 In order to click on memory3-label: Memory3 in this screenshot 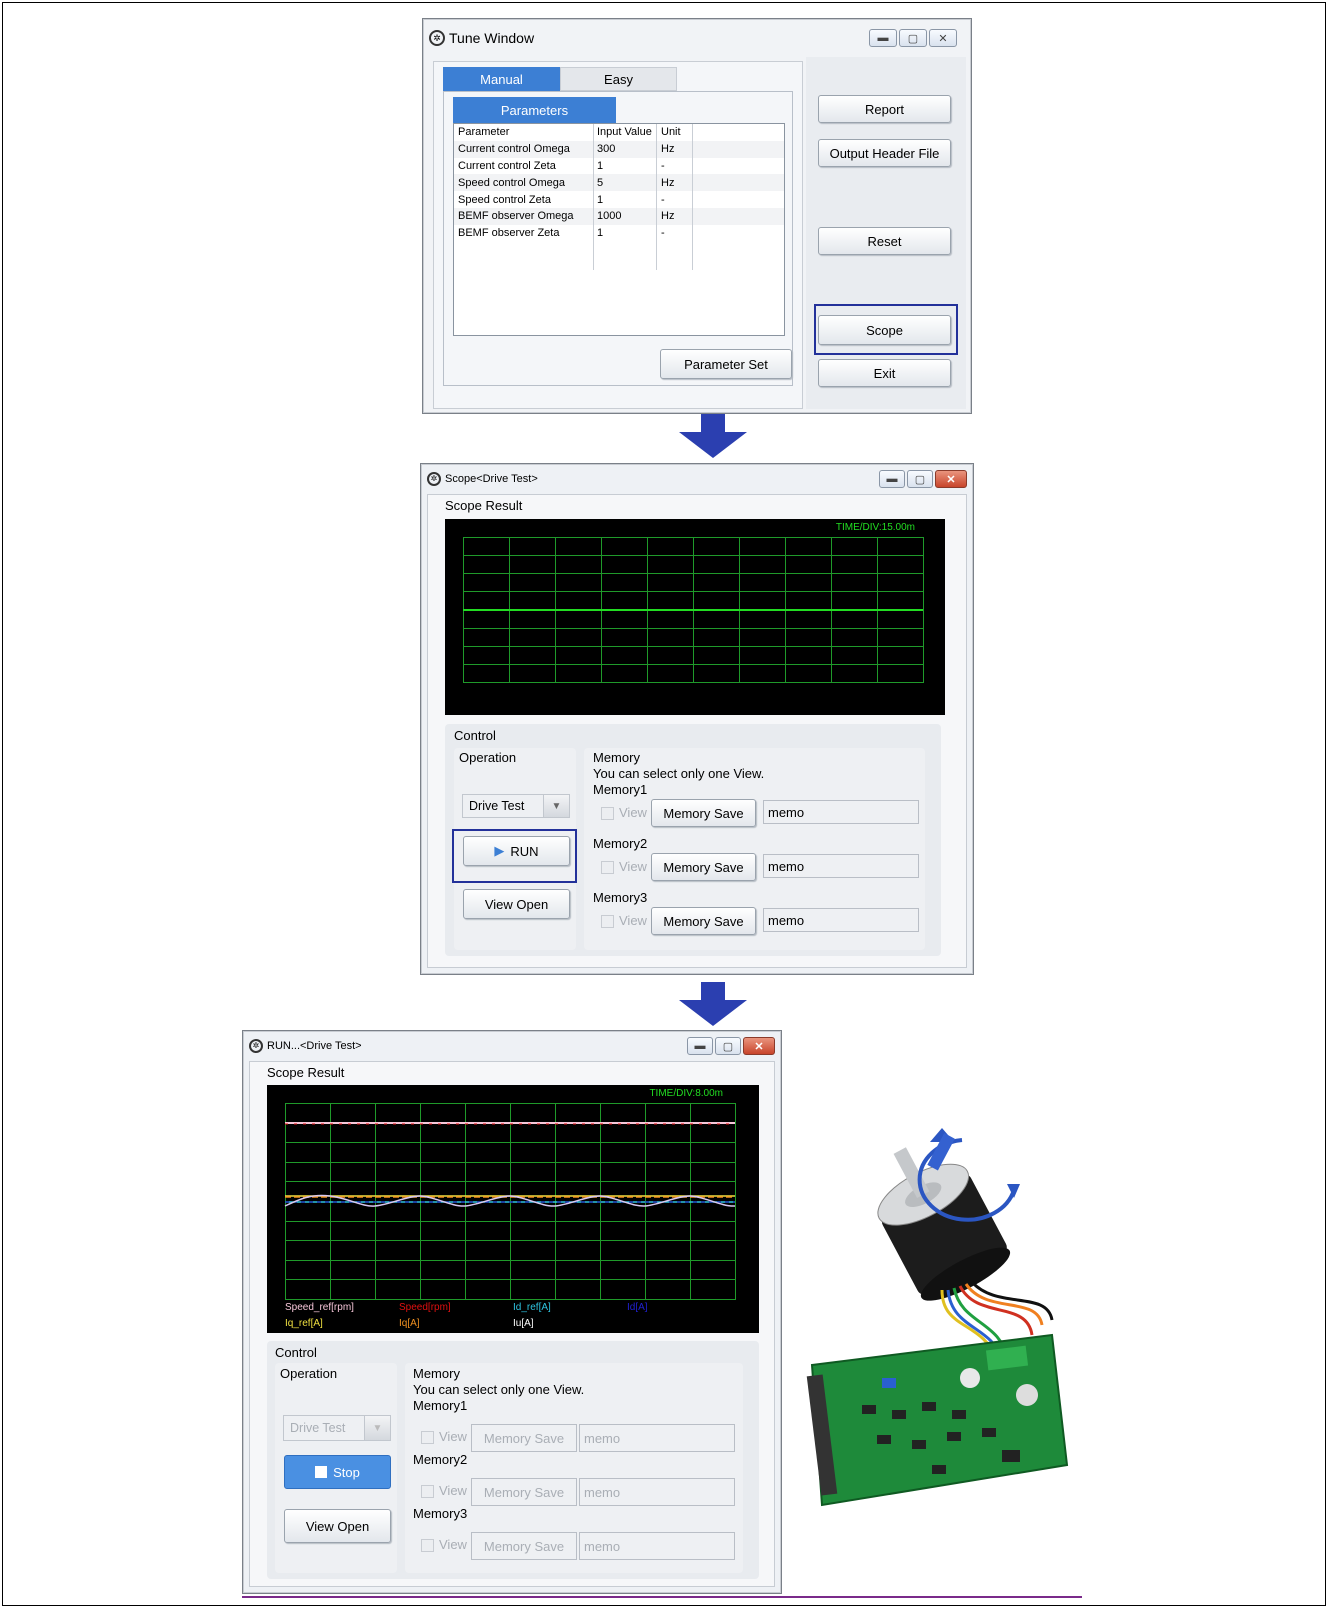, I will do `click(620, 897)`.